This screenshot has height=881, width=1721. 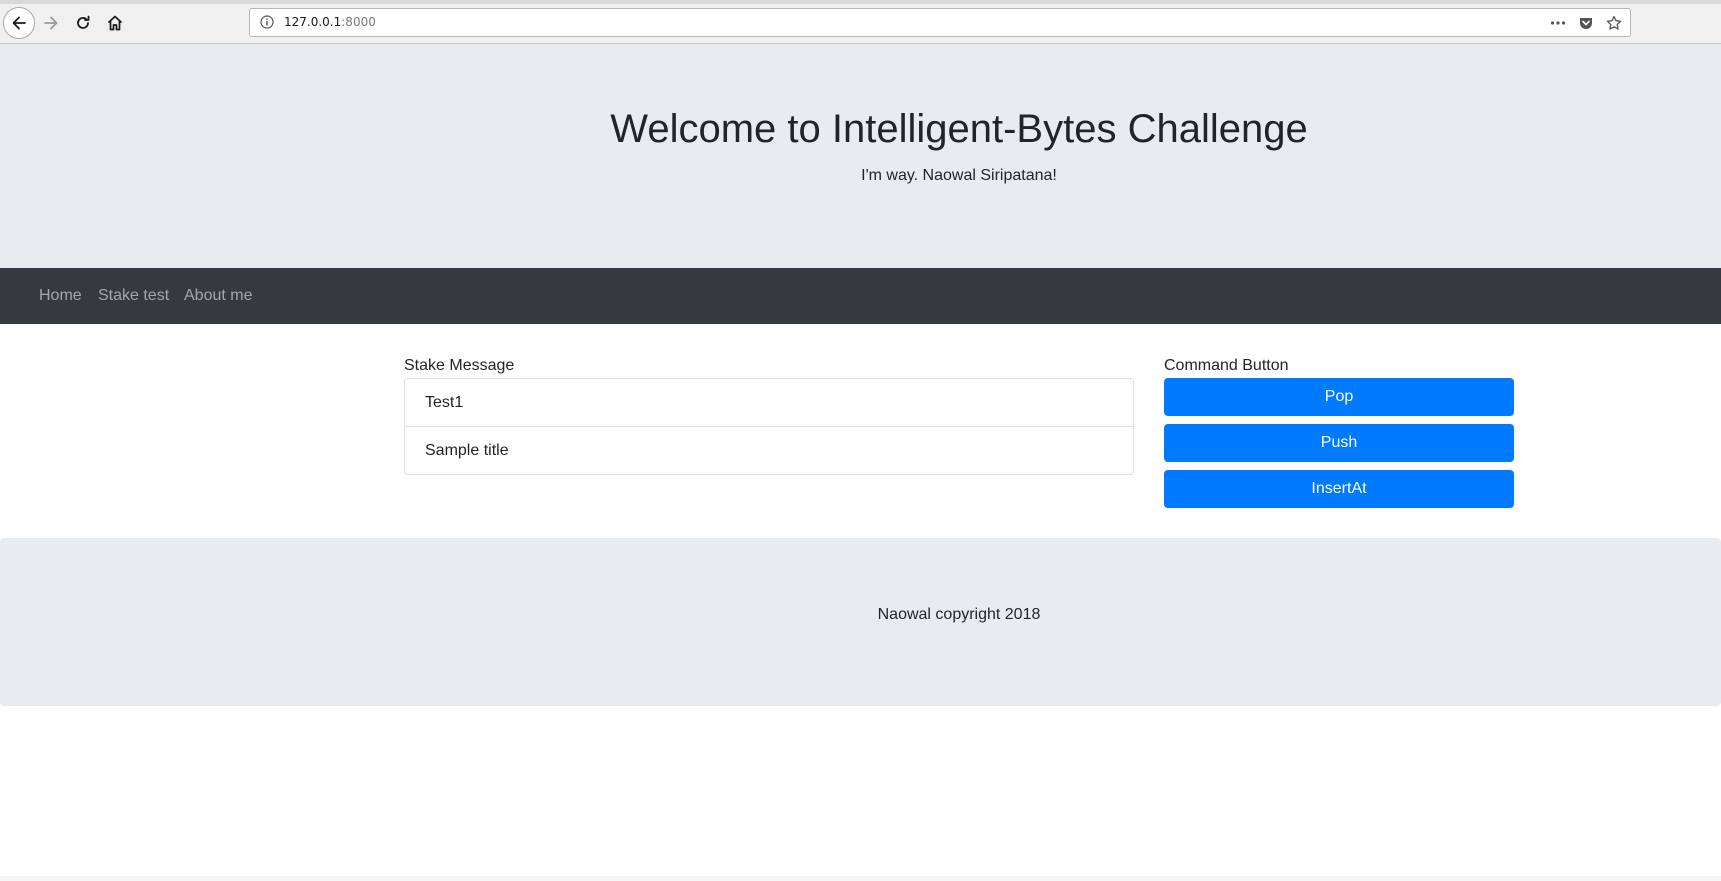 I want to click on page-actions-button, so click(x=1558, y=23).